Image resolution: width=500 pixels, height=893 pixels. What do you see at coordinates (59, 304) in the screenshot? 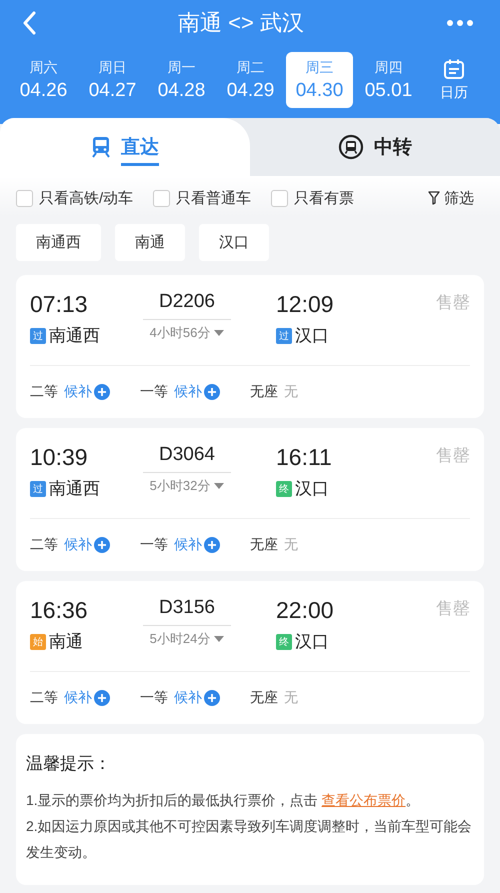
I see `departure-time: 07:13` at bounding box center [59, 304].